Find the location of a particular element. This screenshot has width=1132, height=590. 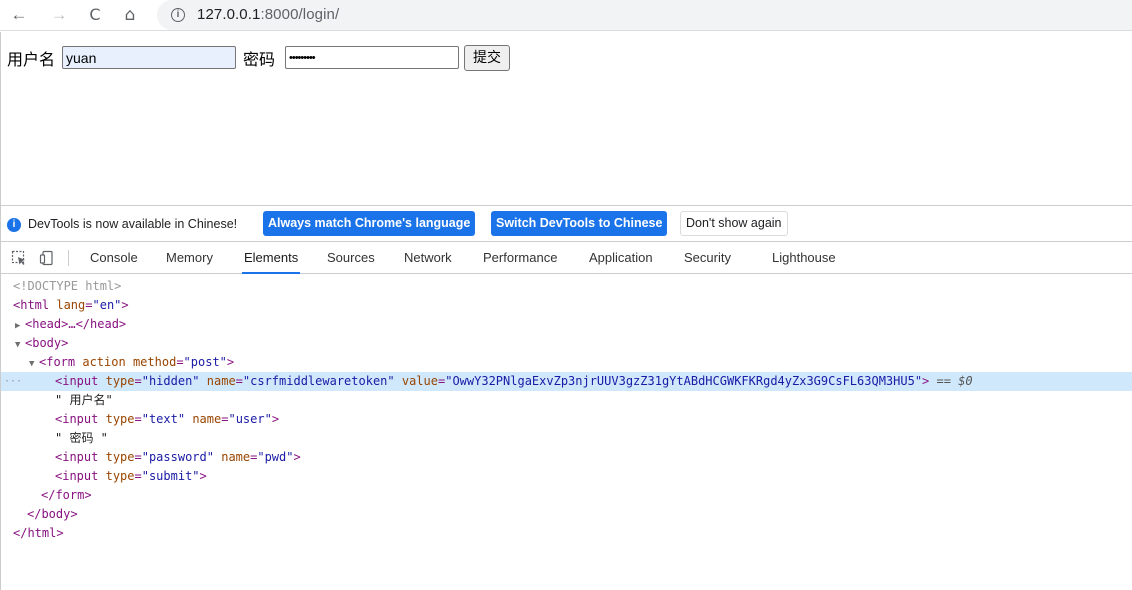

type-value: "hidden" is located at coordinates (170, 381).